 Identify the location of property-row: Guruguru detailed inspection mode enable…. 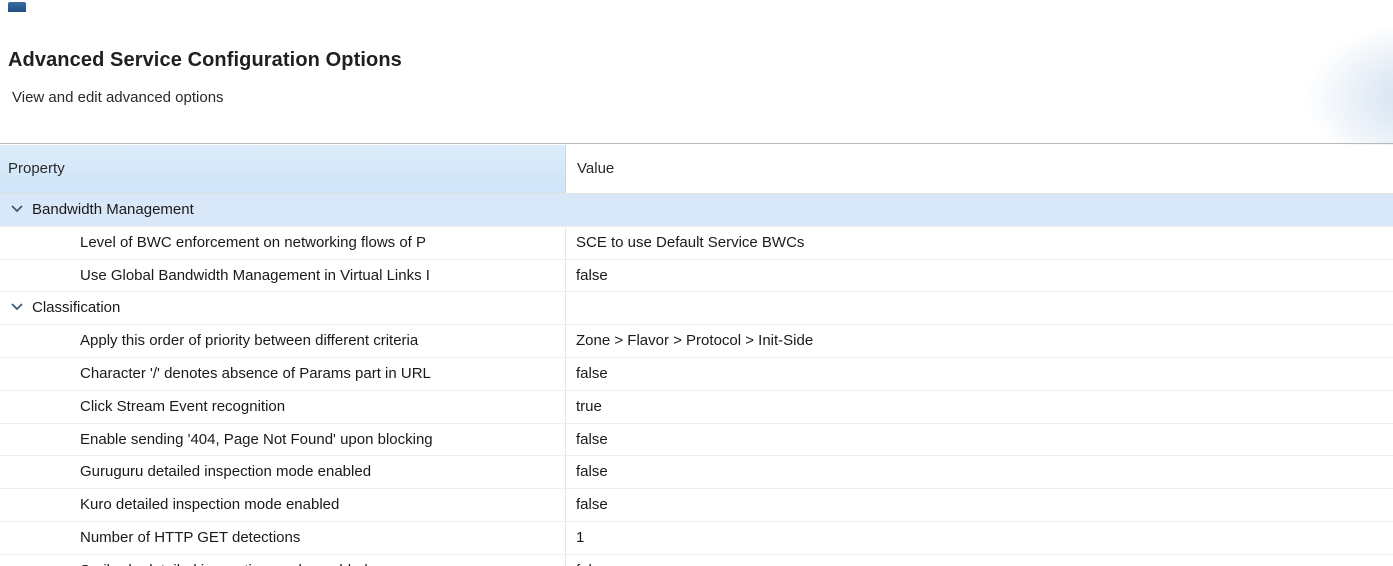
(696, 473).